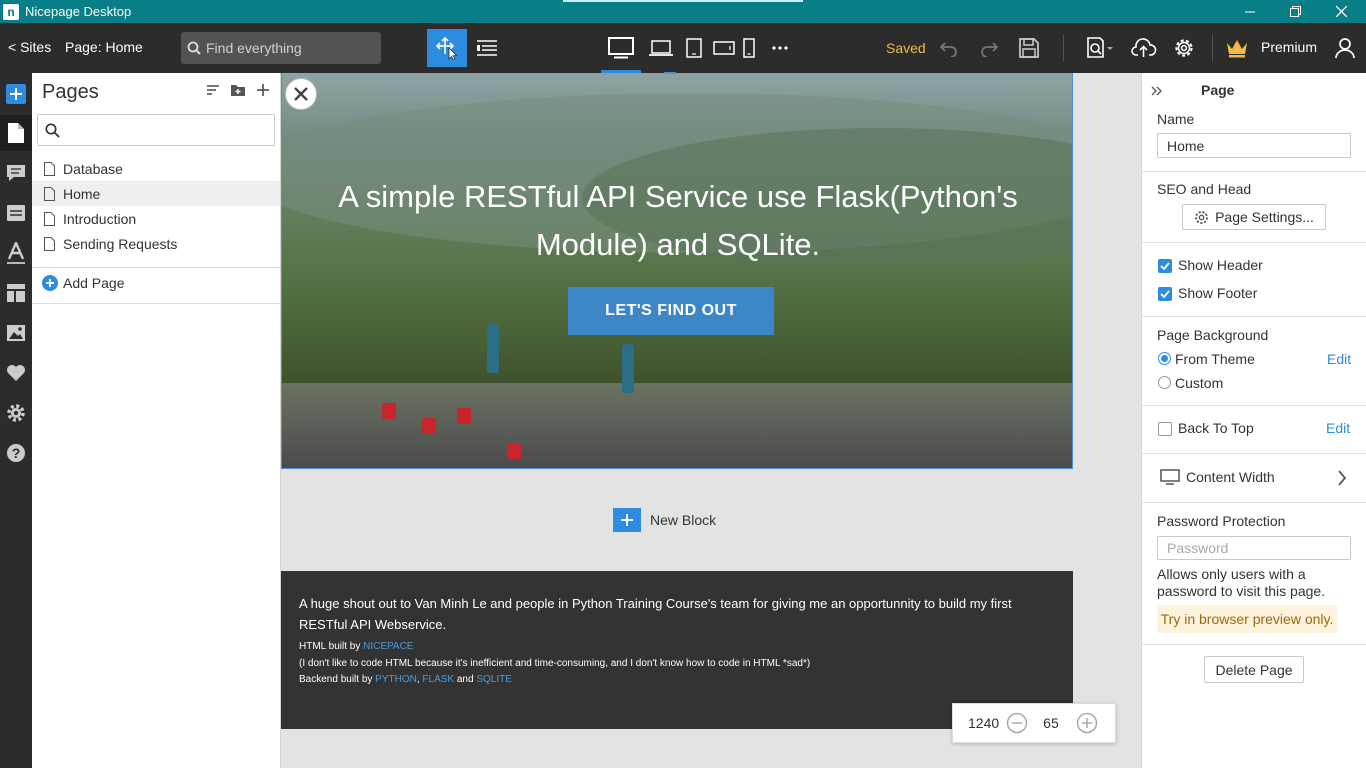 Image resolution: width=1366 pixels, height=768 pixels. I want to click on typography-icon, so click(16, 253).